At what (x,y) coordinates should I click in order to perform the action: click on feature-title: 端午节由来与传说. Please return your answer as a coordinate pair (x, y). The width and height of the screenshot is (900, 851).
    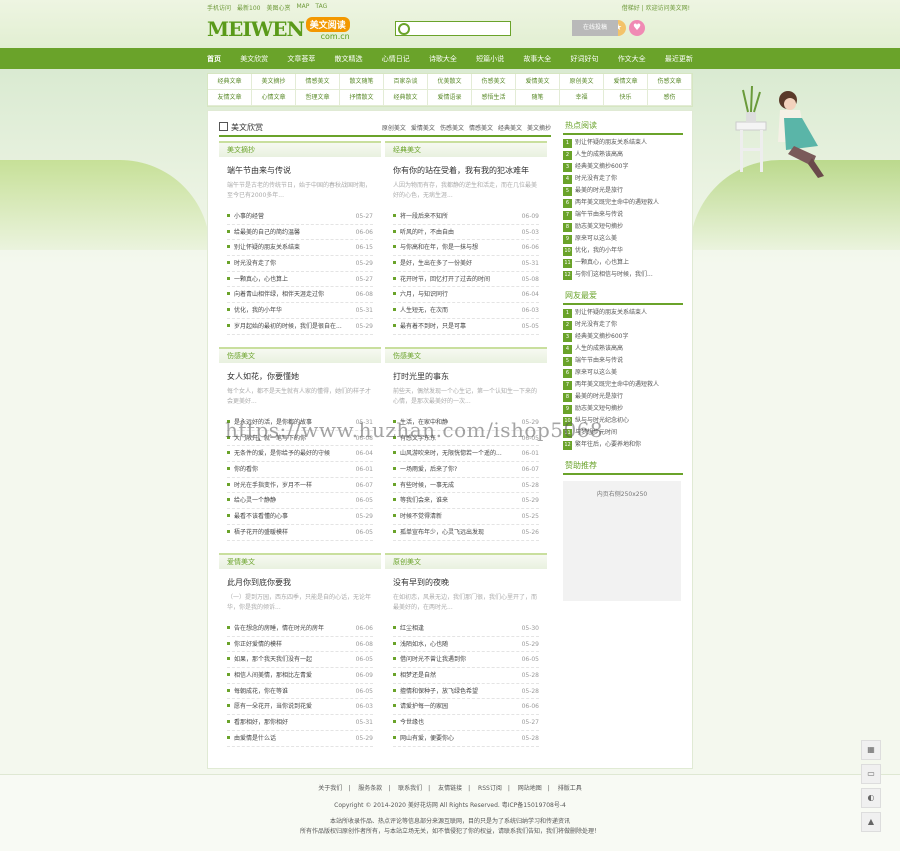
    Looking at the image, I should click on (304, 170).